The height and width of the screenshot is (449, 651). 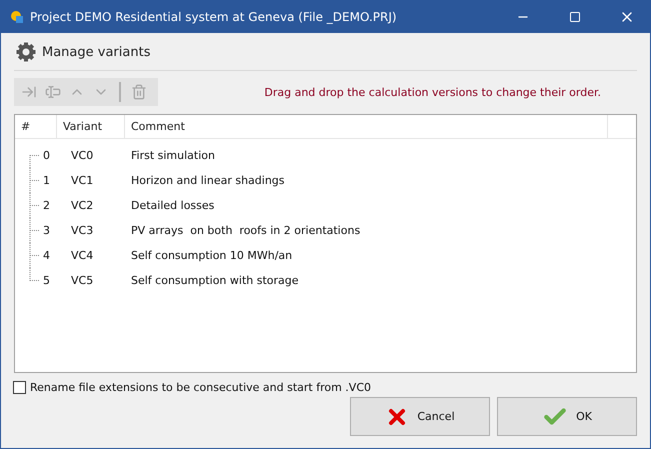 What do you see at coordinates (19, 387) in the screenshot?
I see `checkbox` at bounding box center [19, 387].